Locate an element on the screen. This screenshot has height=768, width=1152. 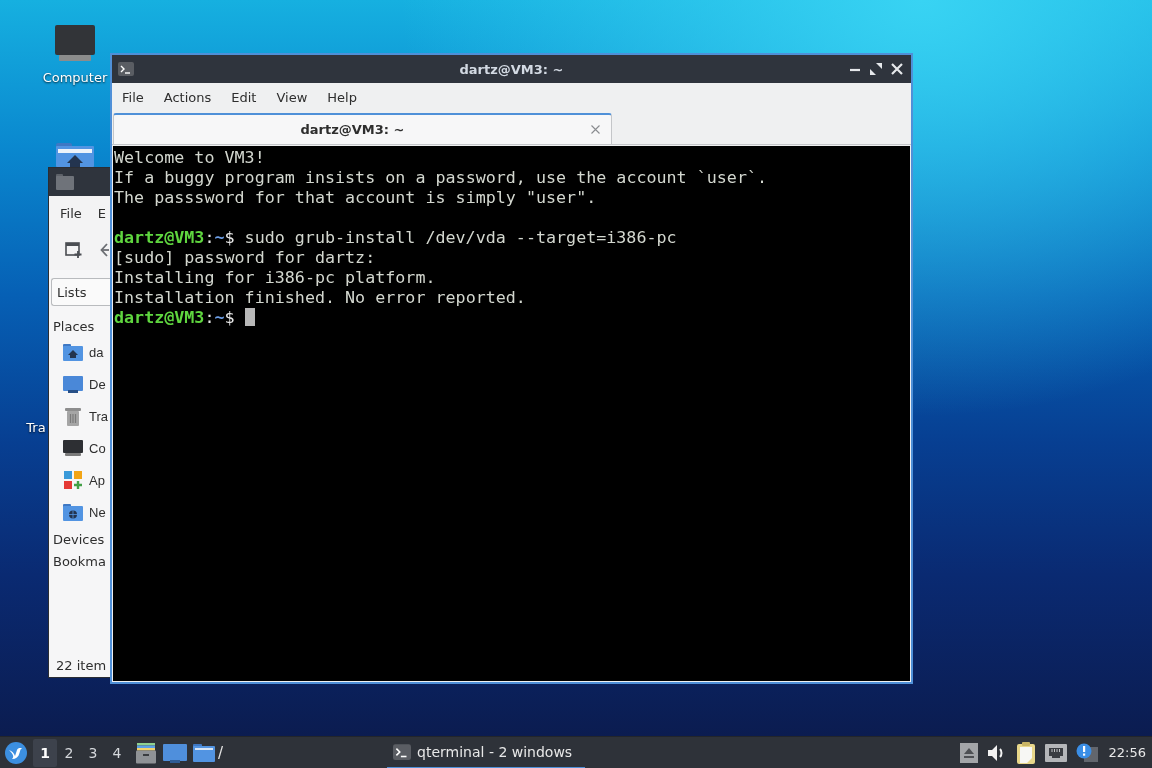
workspace-button: 1 is located at coordinates (45, 752).